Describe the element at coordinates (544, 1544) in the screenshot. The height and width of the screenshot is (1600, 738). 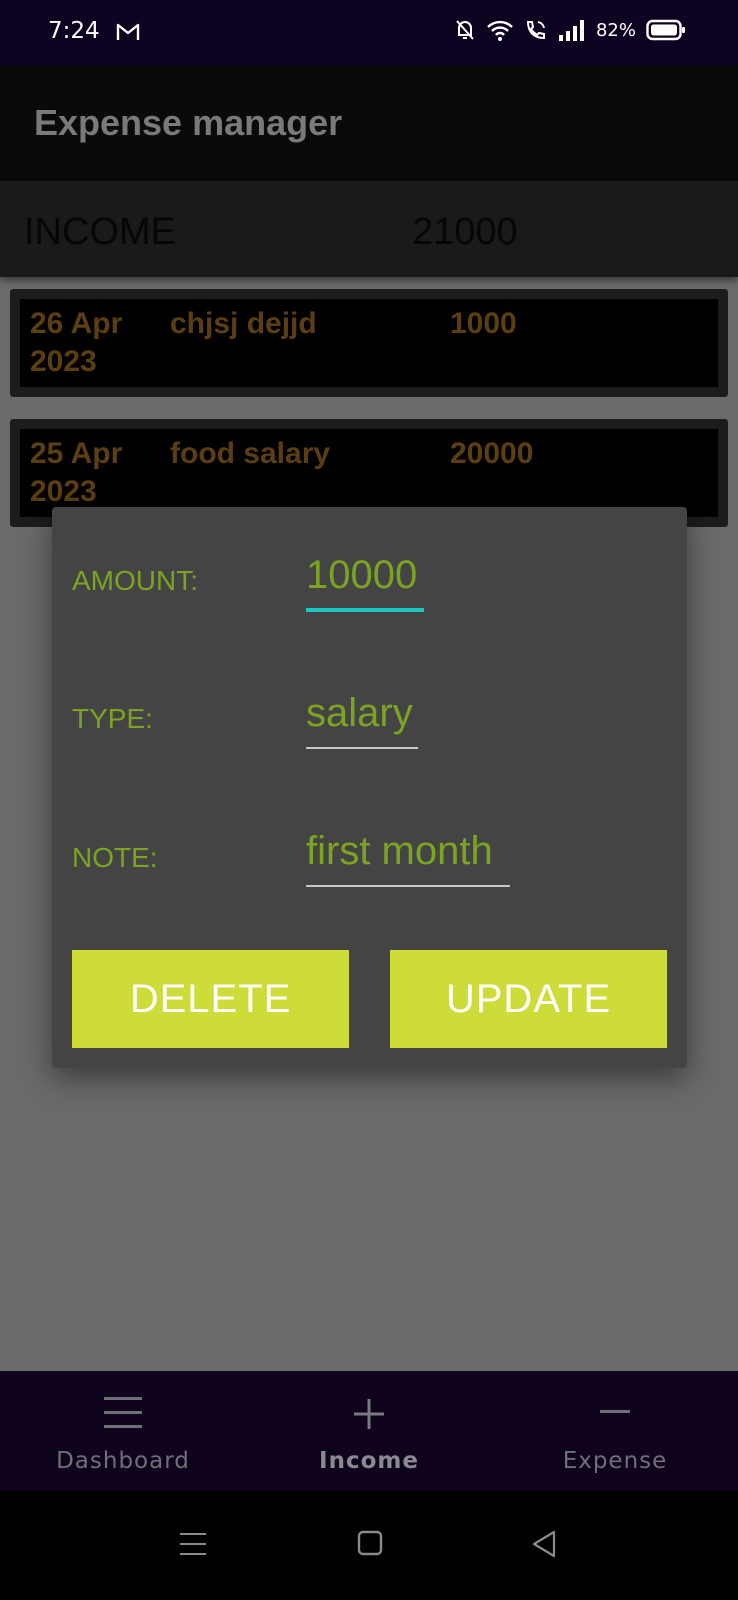
I see `back-icon` at that location.